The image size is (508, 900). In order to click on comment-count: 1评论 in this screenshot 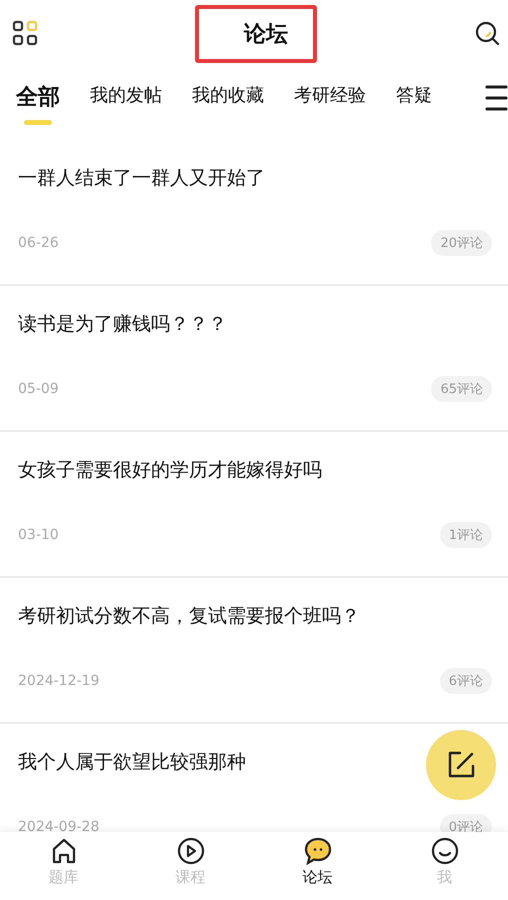, I will do `click(466, 535)`.